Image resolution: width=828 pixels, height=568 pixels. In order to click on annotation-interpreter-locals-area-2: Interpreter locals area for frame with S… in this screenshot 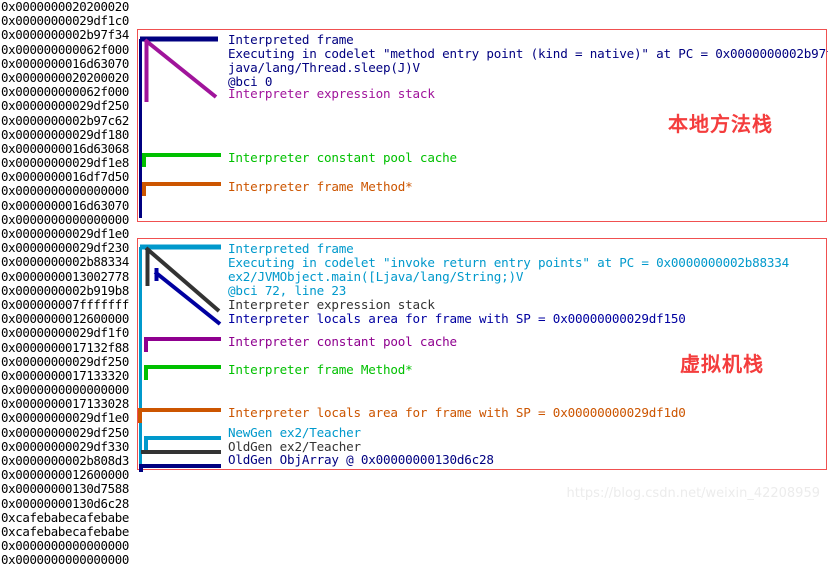, I will do `click(457, 412)`.